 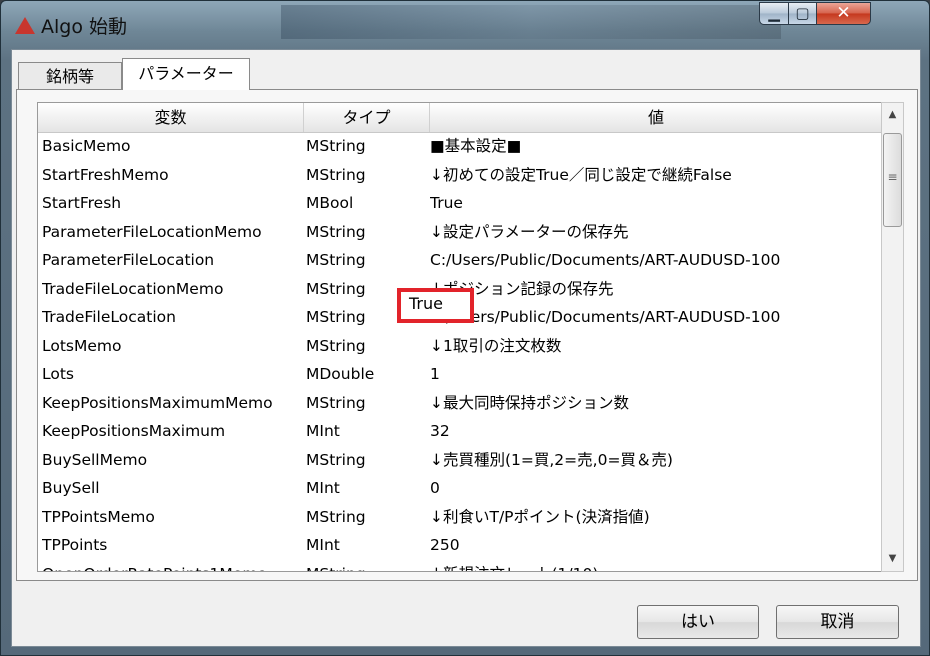 I want to click on minimize-icon: ▁, so click(x=774, y=13).